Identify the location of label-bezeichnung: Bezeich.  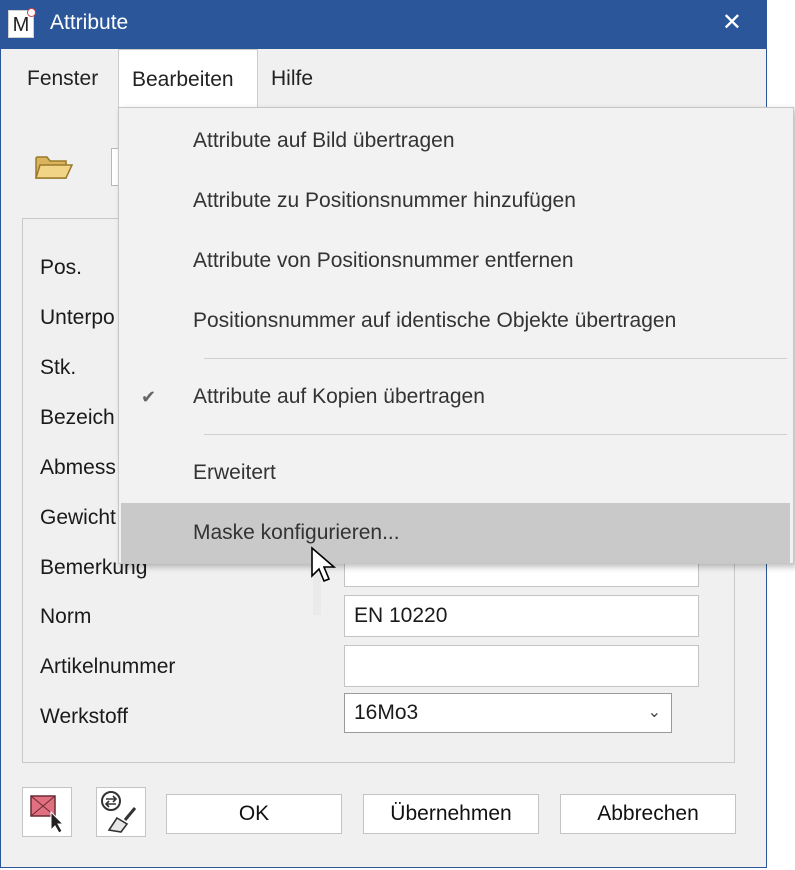
(77, 417).